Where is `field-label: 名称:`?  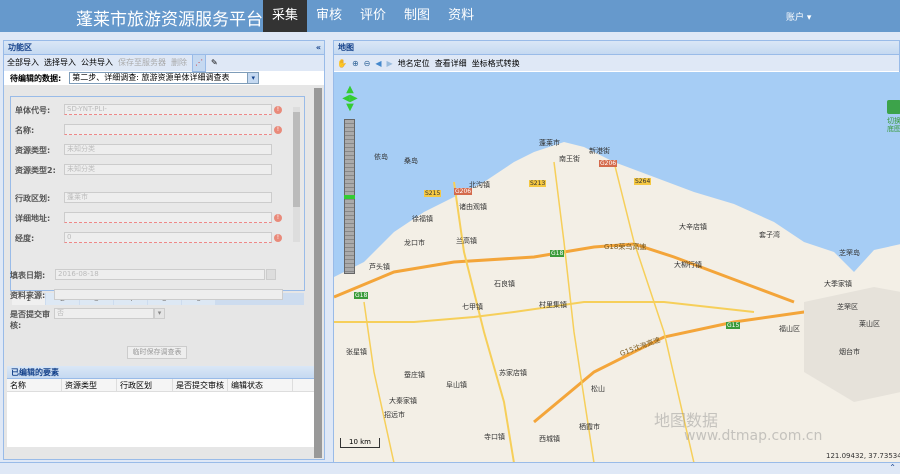
field-label: 名称: is located at coordinates (25, 130).